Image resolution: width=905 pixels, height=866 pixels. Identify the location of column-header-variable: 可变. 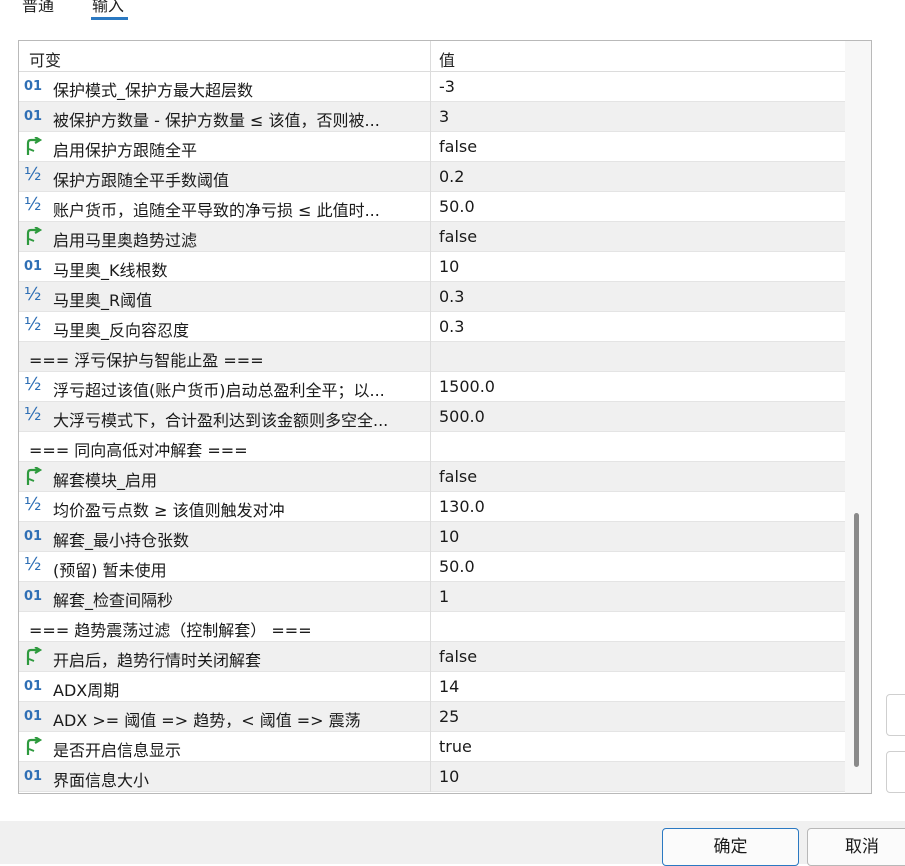
(45, 59).